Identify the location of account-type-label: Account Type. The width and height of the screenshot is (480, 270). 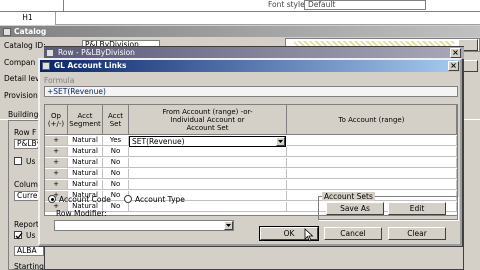
(160, 199).